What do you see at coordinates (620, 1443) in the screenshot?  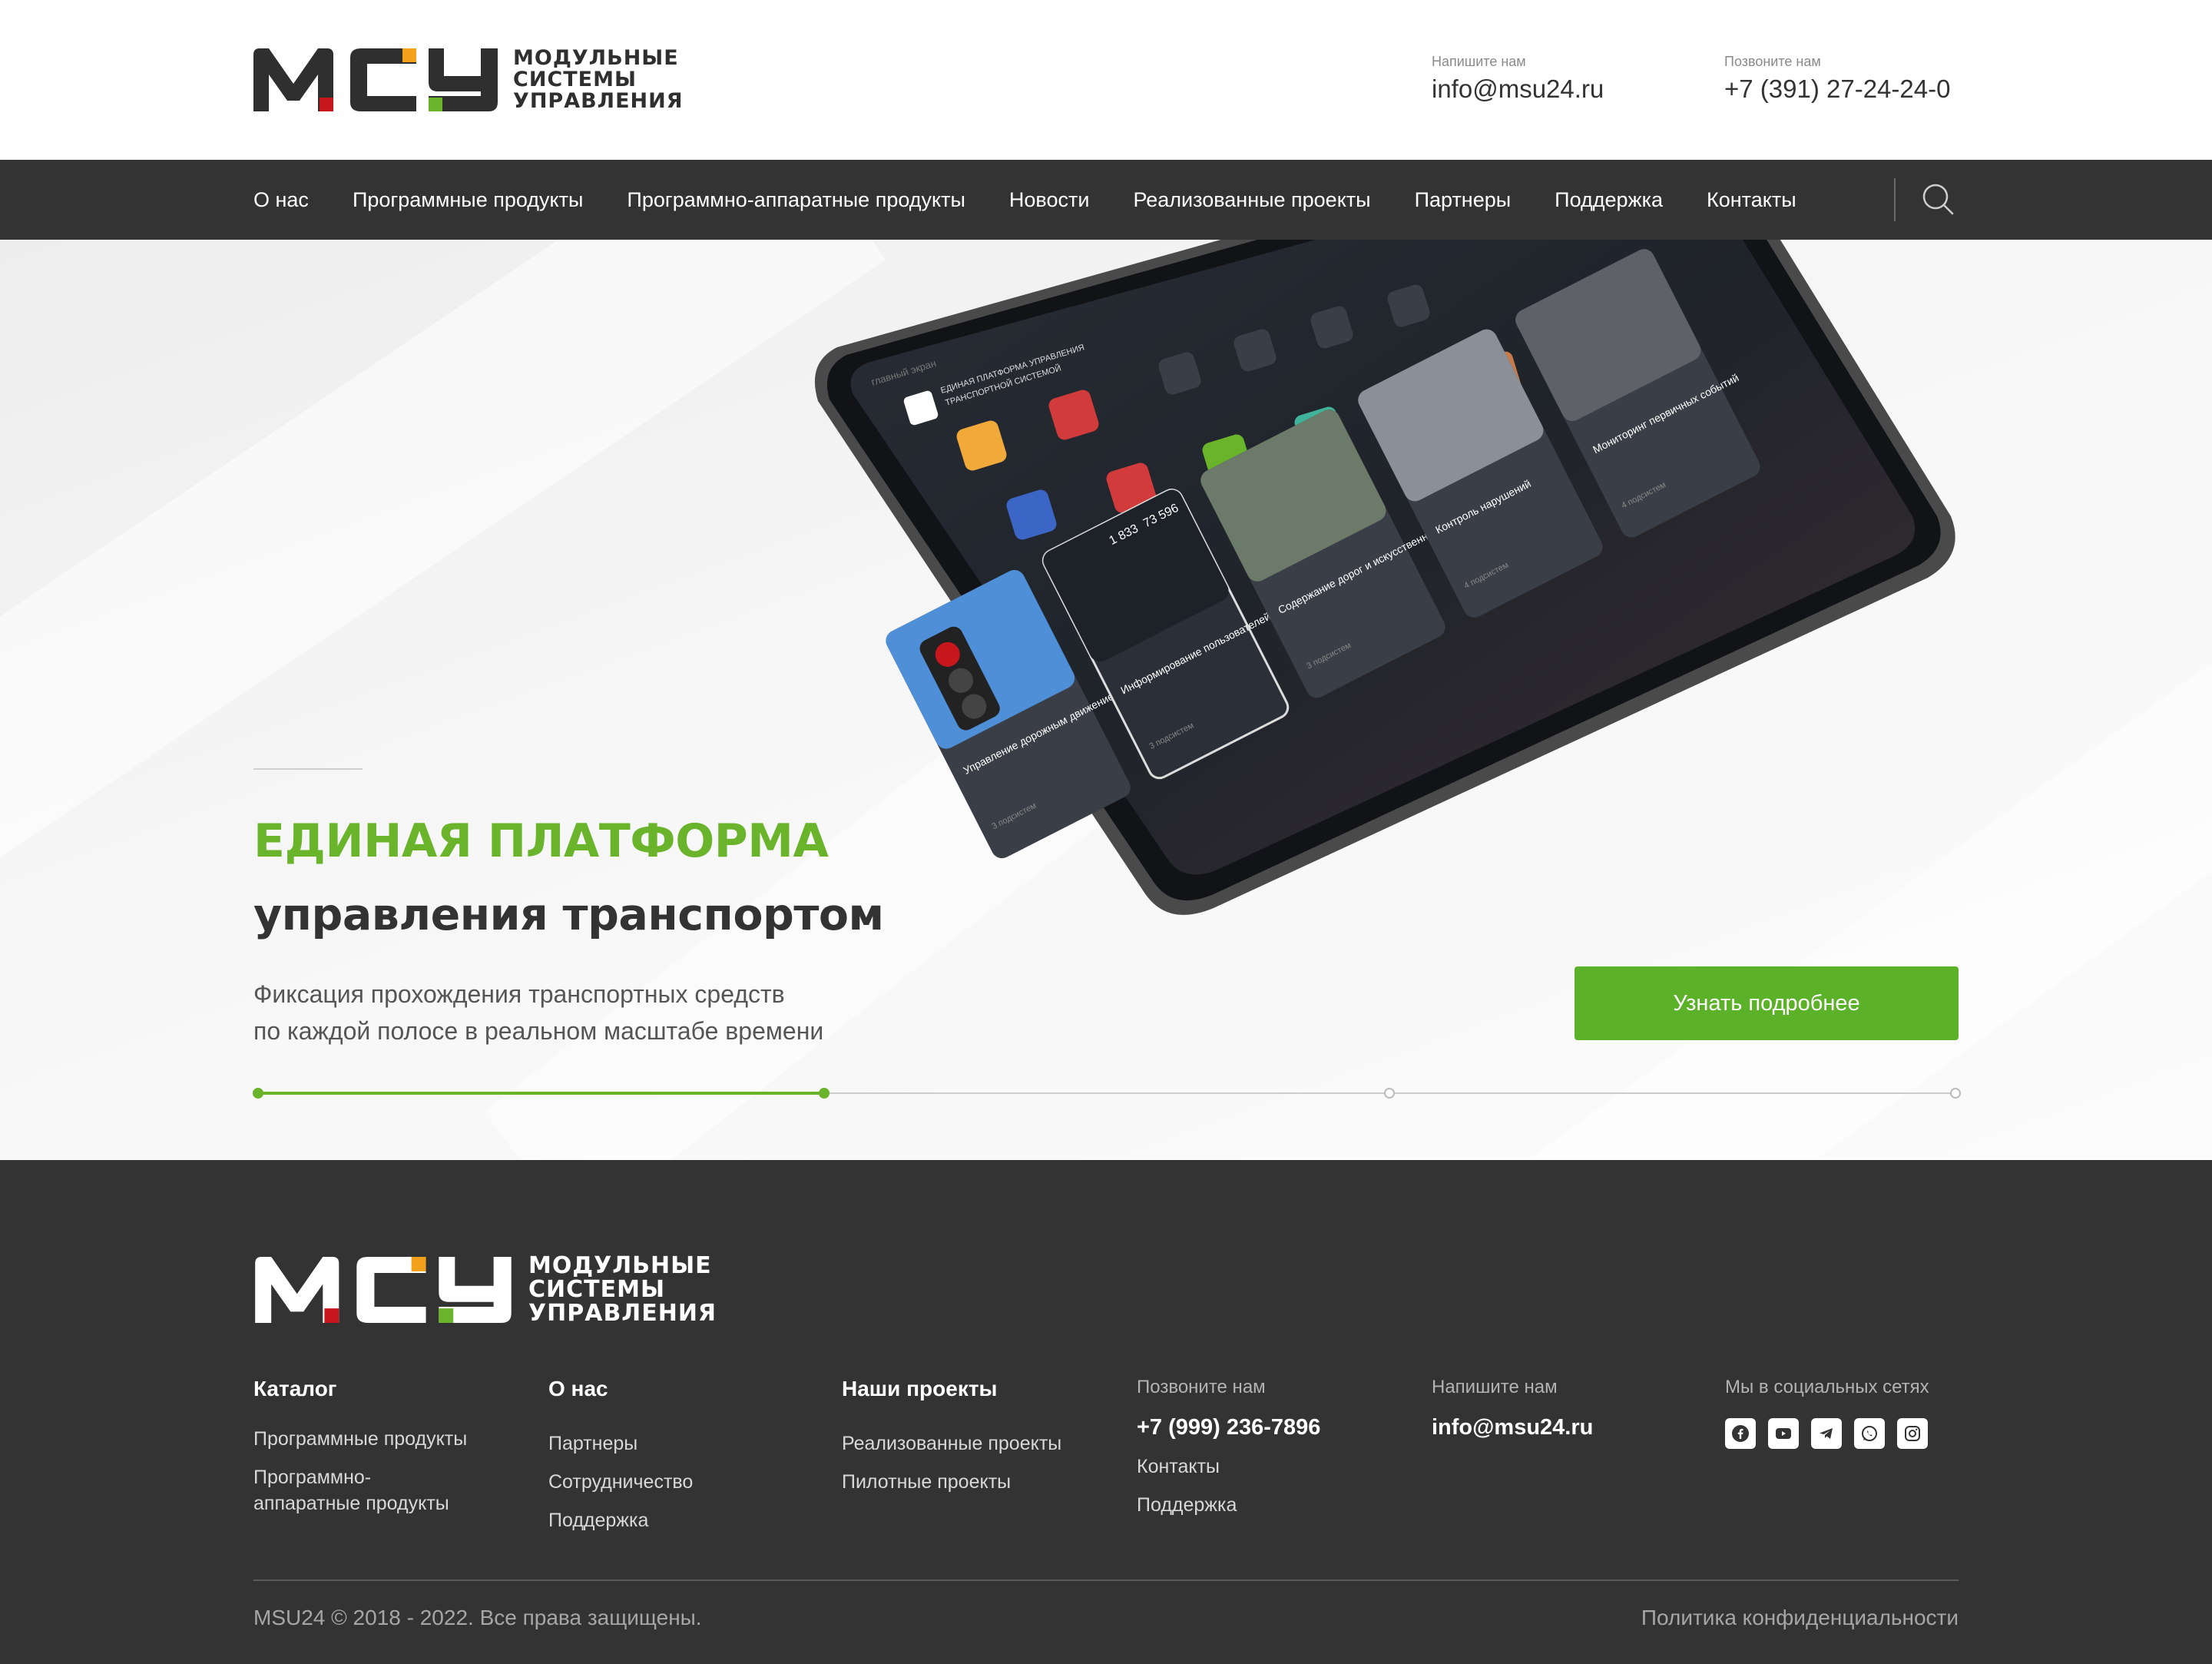 I see `footer-link-partners: Партнеры` at bounding box center [620, 1443].